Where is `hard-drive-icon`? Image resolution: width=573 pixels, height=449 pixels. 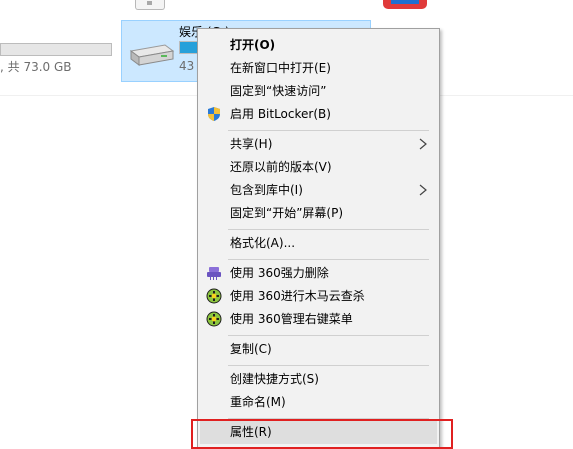 hard-drive-icon is located at coordinates (152, 55).